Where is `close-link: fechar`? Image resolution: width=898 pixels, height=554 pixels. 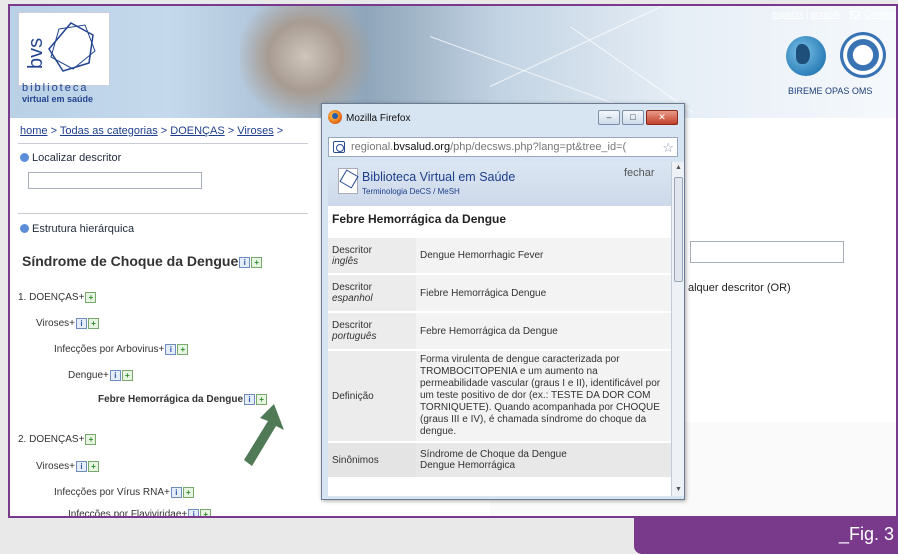 close-link: fechar is located at coordinates (639, 173).